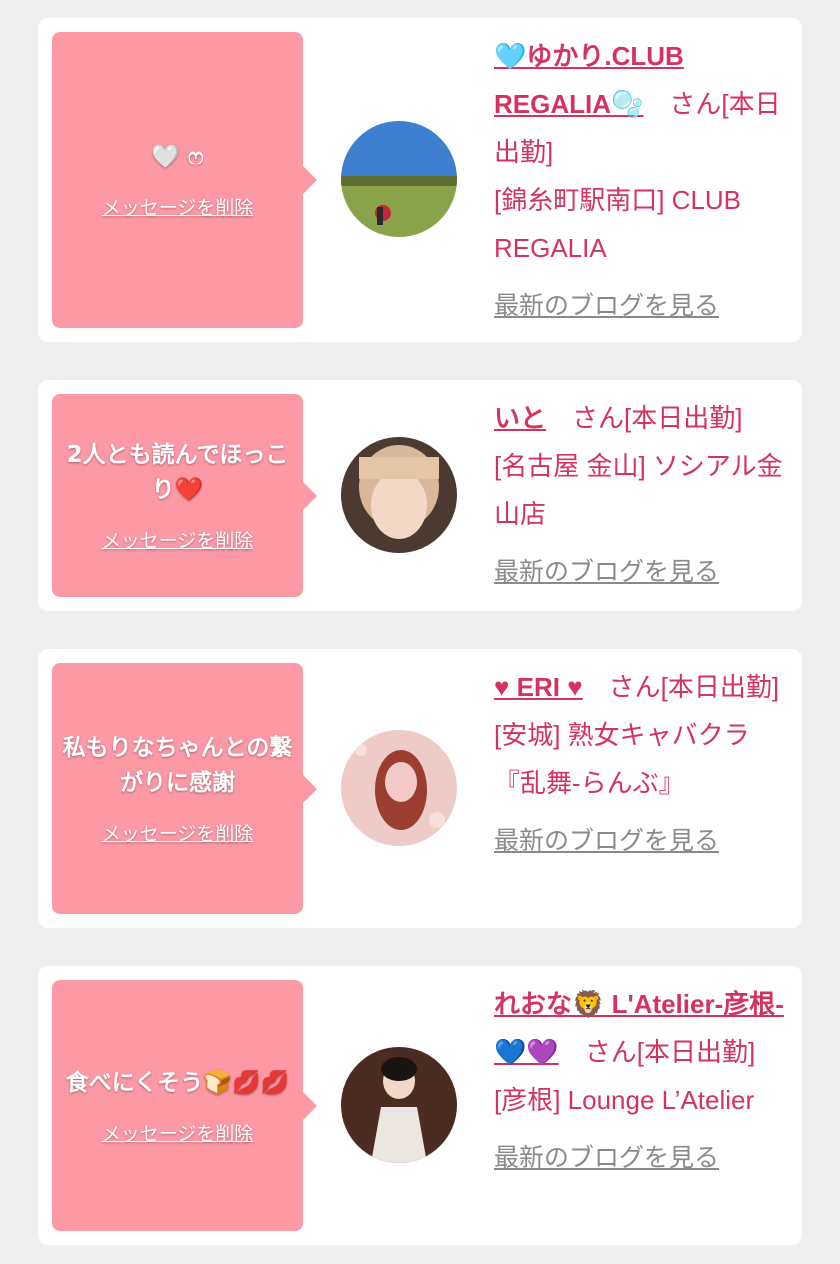 This screenshot has height=1264, width=840. I want to click on avatar-girl-photo-icon, so click(399, 495).